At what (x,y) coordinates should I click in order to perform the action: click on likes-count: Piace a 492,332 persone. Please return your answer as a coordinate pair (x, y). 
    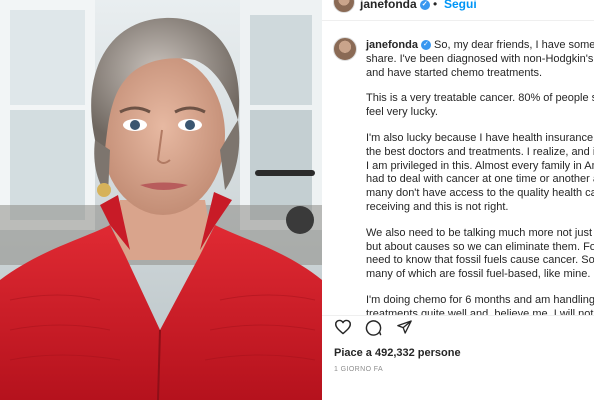
    Looking at the image, I should click on (397, 353).